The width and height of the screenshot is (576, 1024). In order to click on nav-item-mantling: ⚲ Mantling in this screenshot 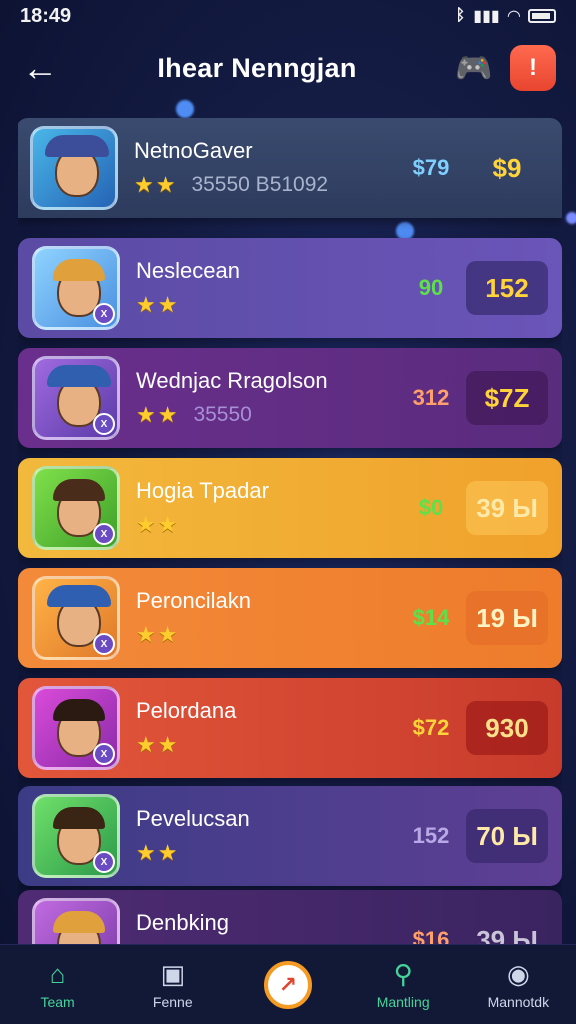, I will do `click(403, 985)`.